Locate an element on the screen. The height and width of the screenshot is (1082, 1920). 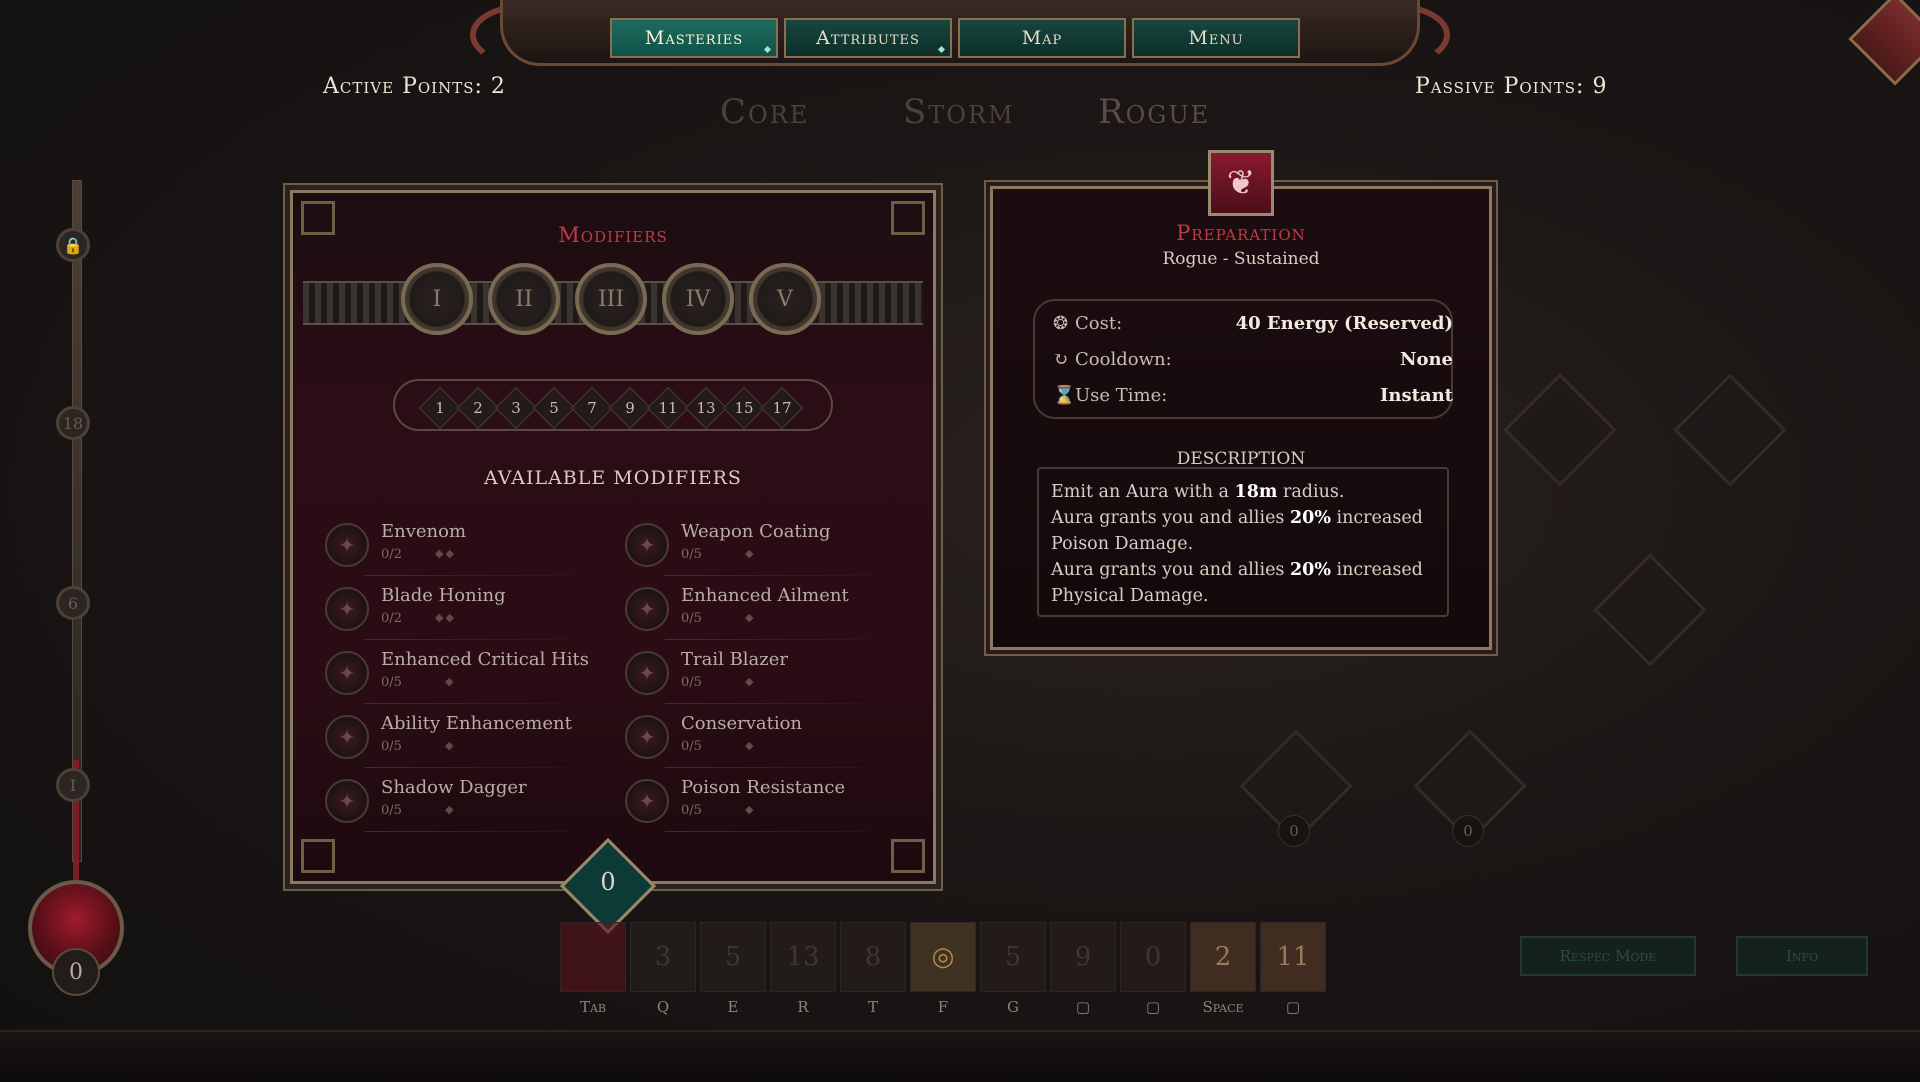
tier-slot-1: I is located at coordinates (437, 299).